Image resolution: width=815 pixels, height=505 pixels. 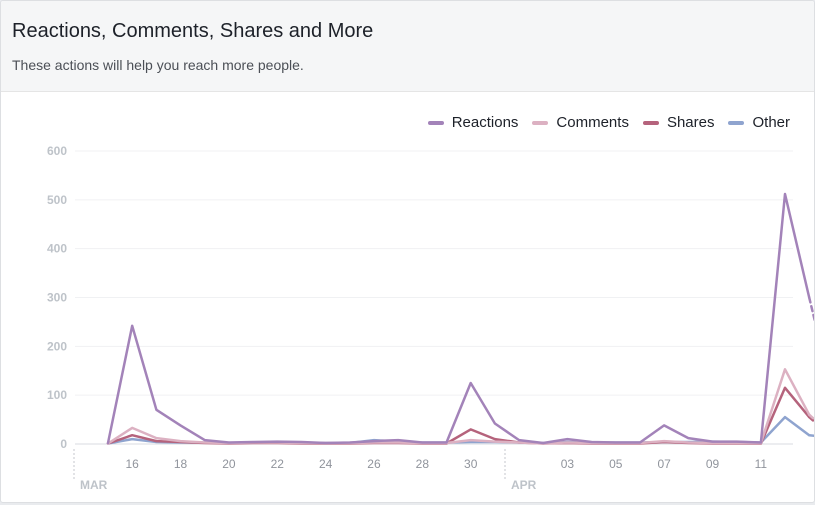 What do you see at coordinates (592, 122) in the screenshot?
I see `legend-label-comments: Comments` at bounding box center [592, 122].